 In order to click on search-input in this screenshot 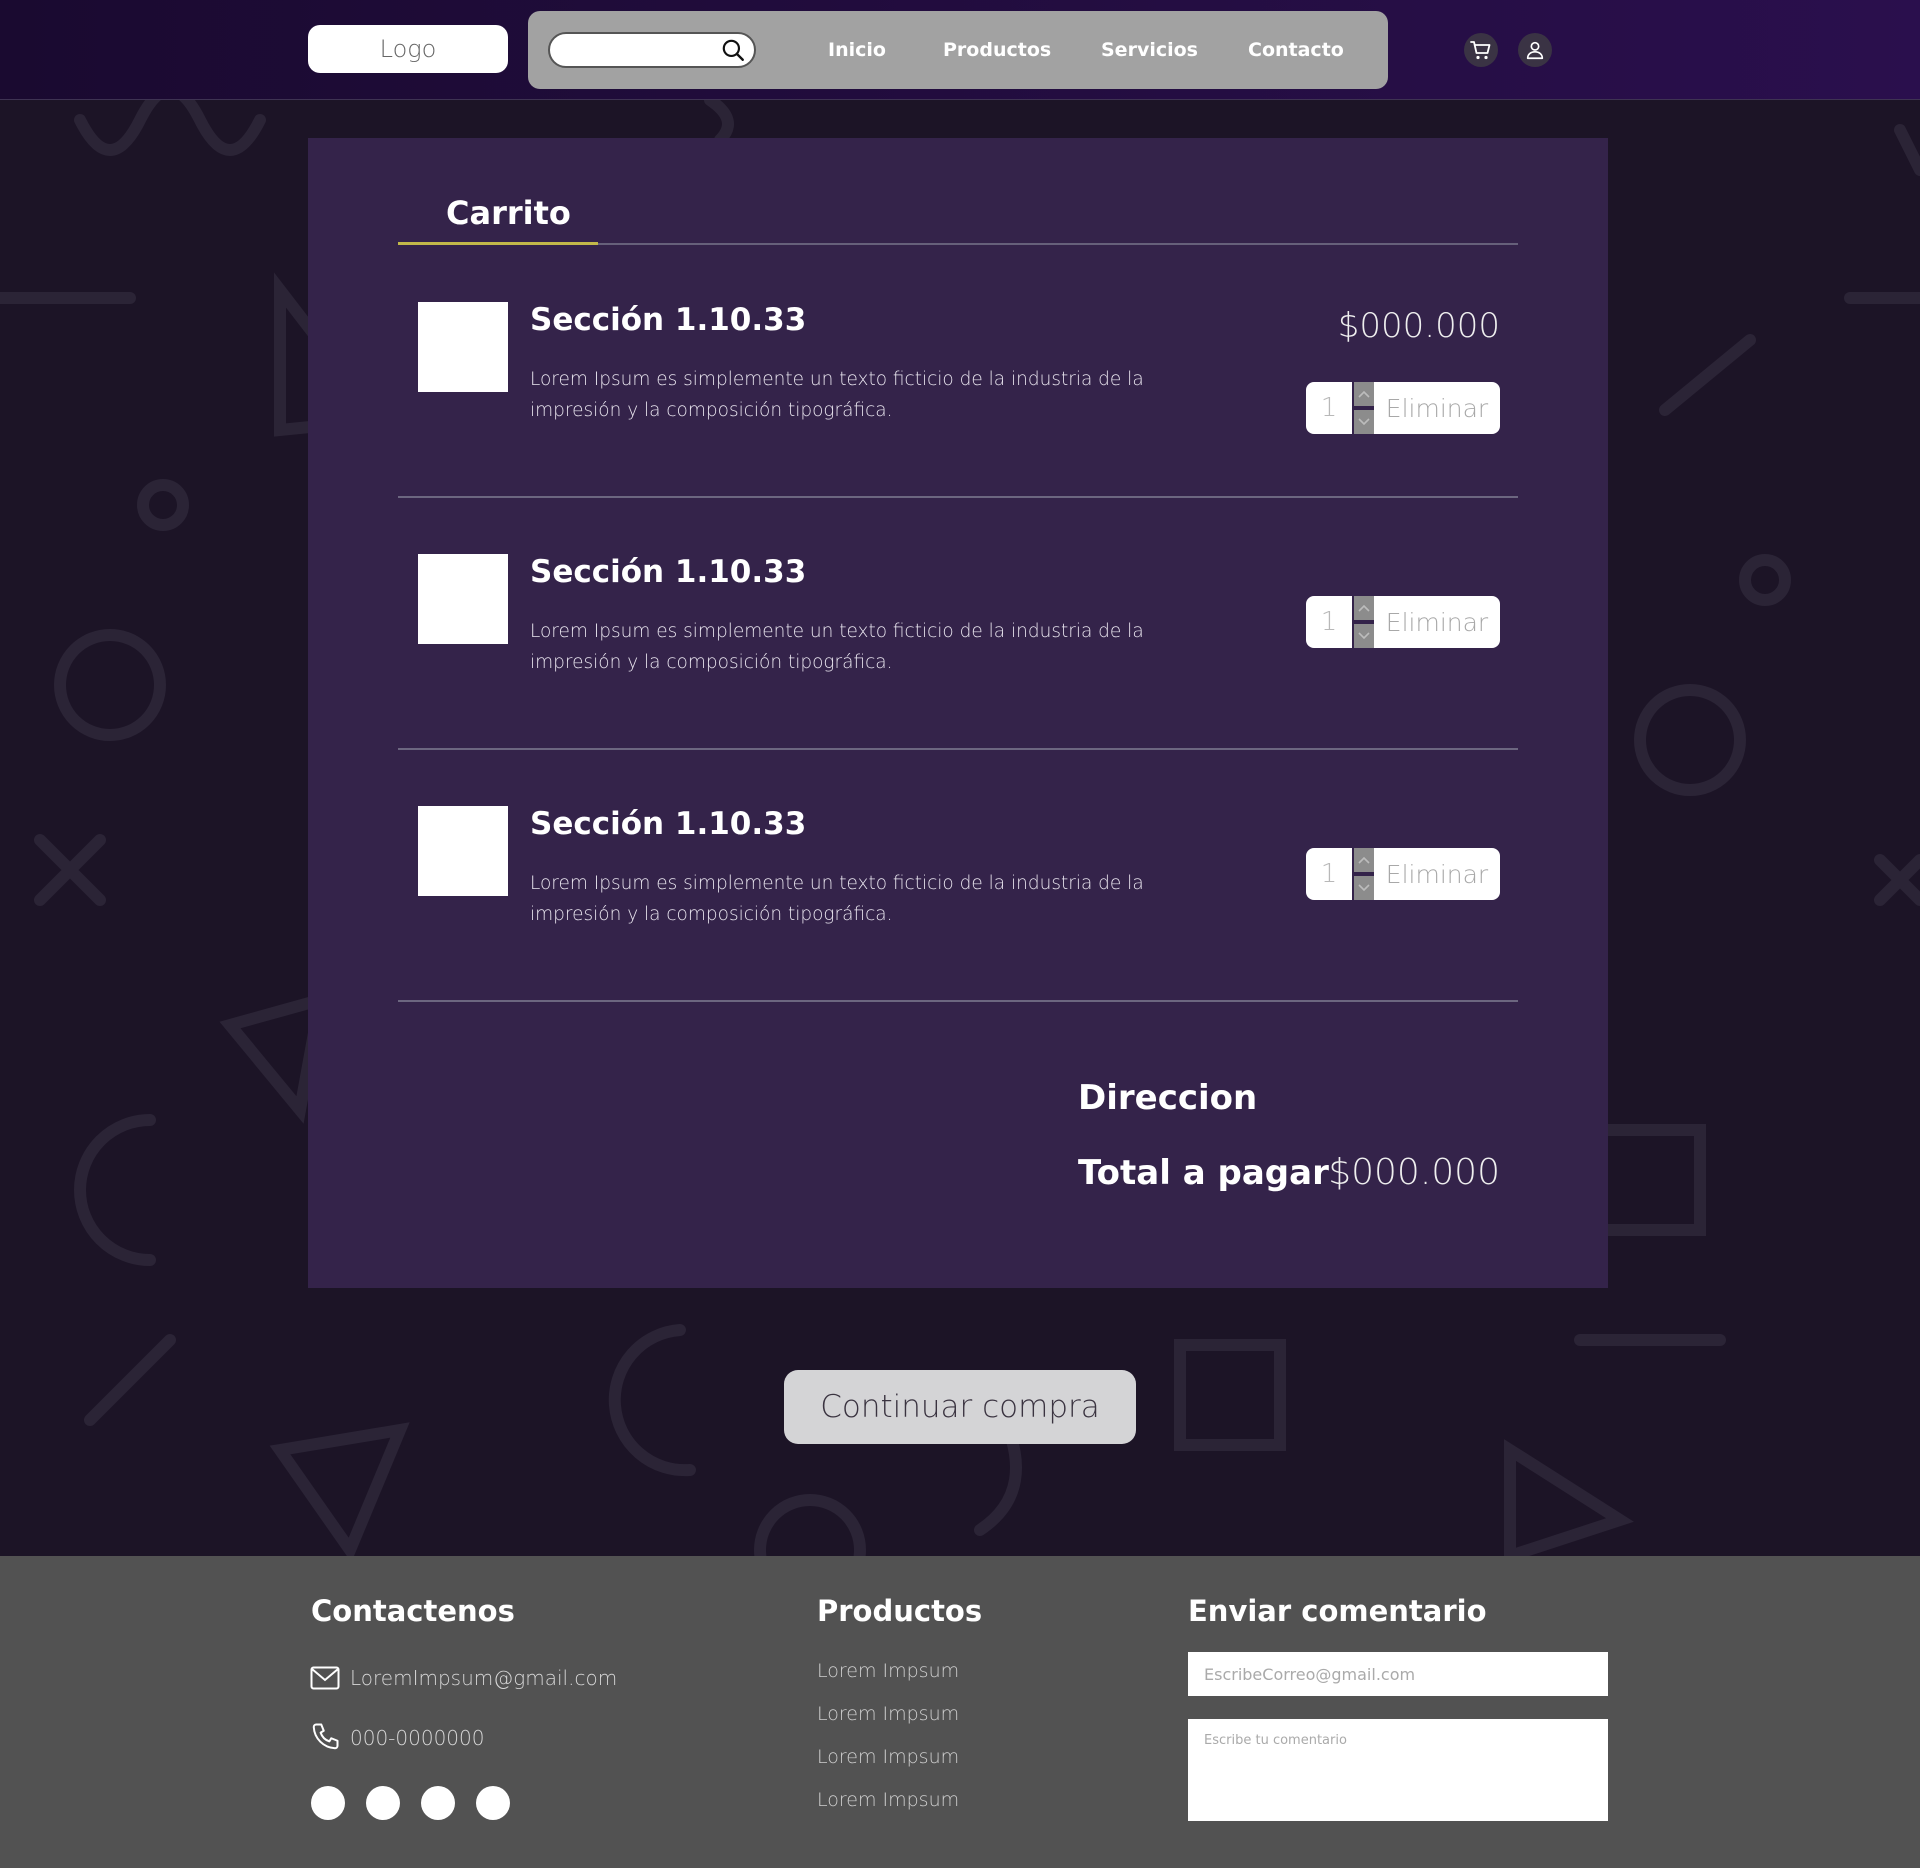, I will do `click(635, 50)`.